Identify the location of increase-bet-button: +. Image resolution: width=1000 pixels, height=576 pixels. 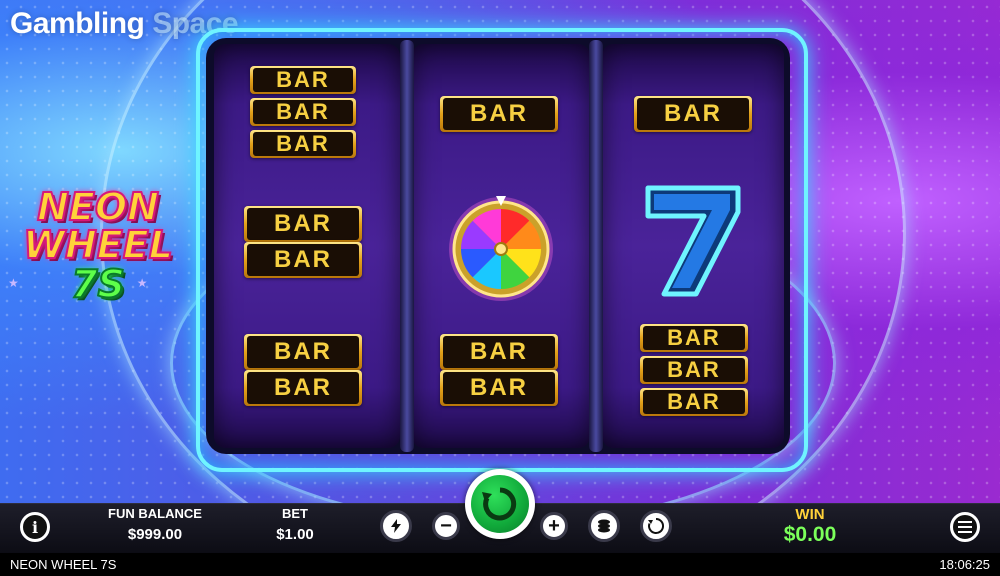
(554, 526).